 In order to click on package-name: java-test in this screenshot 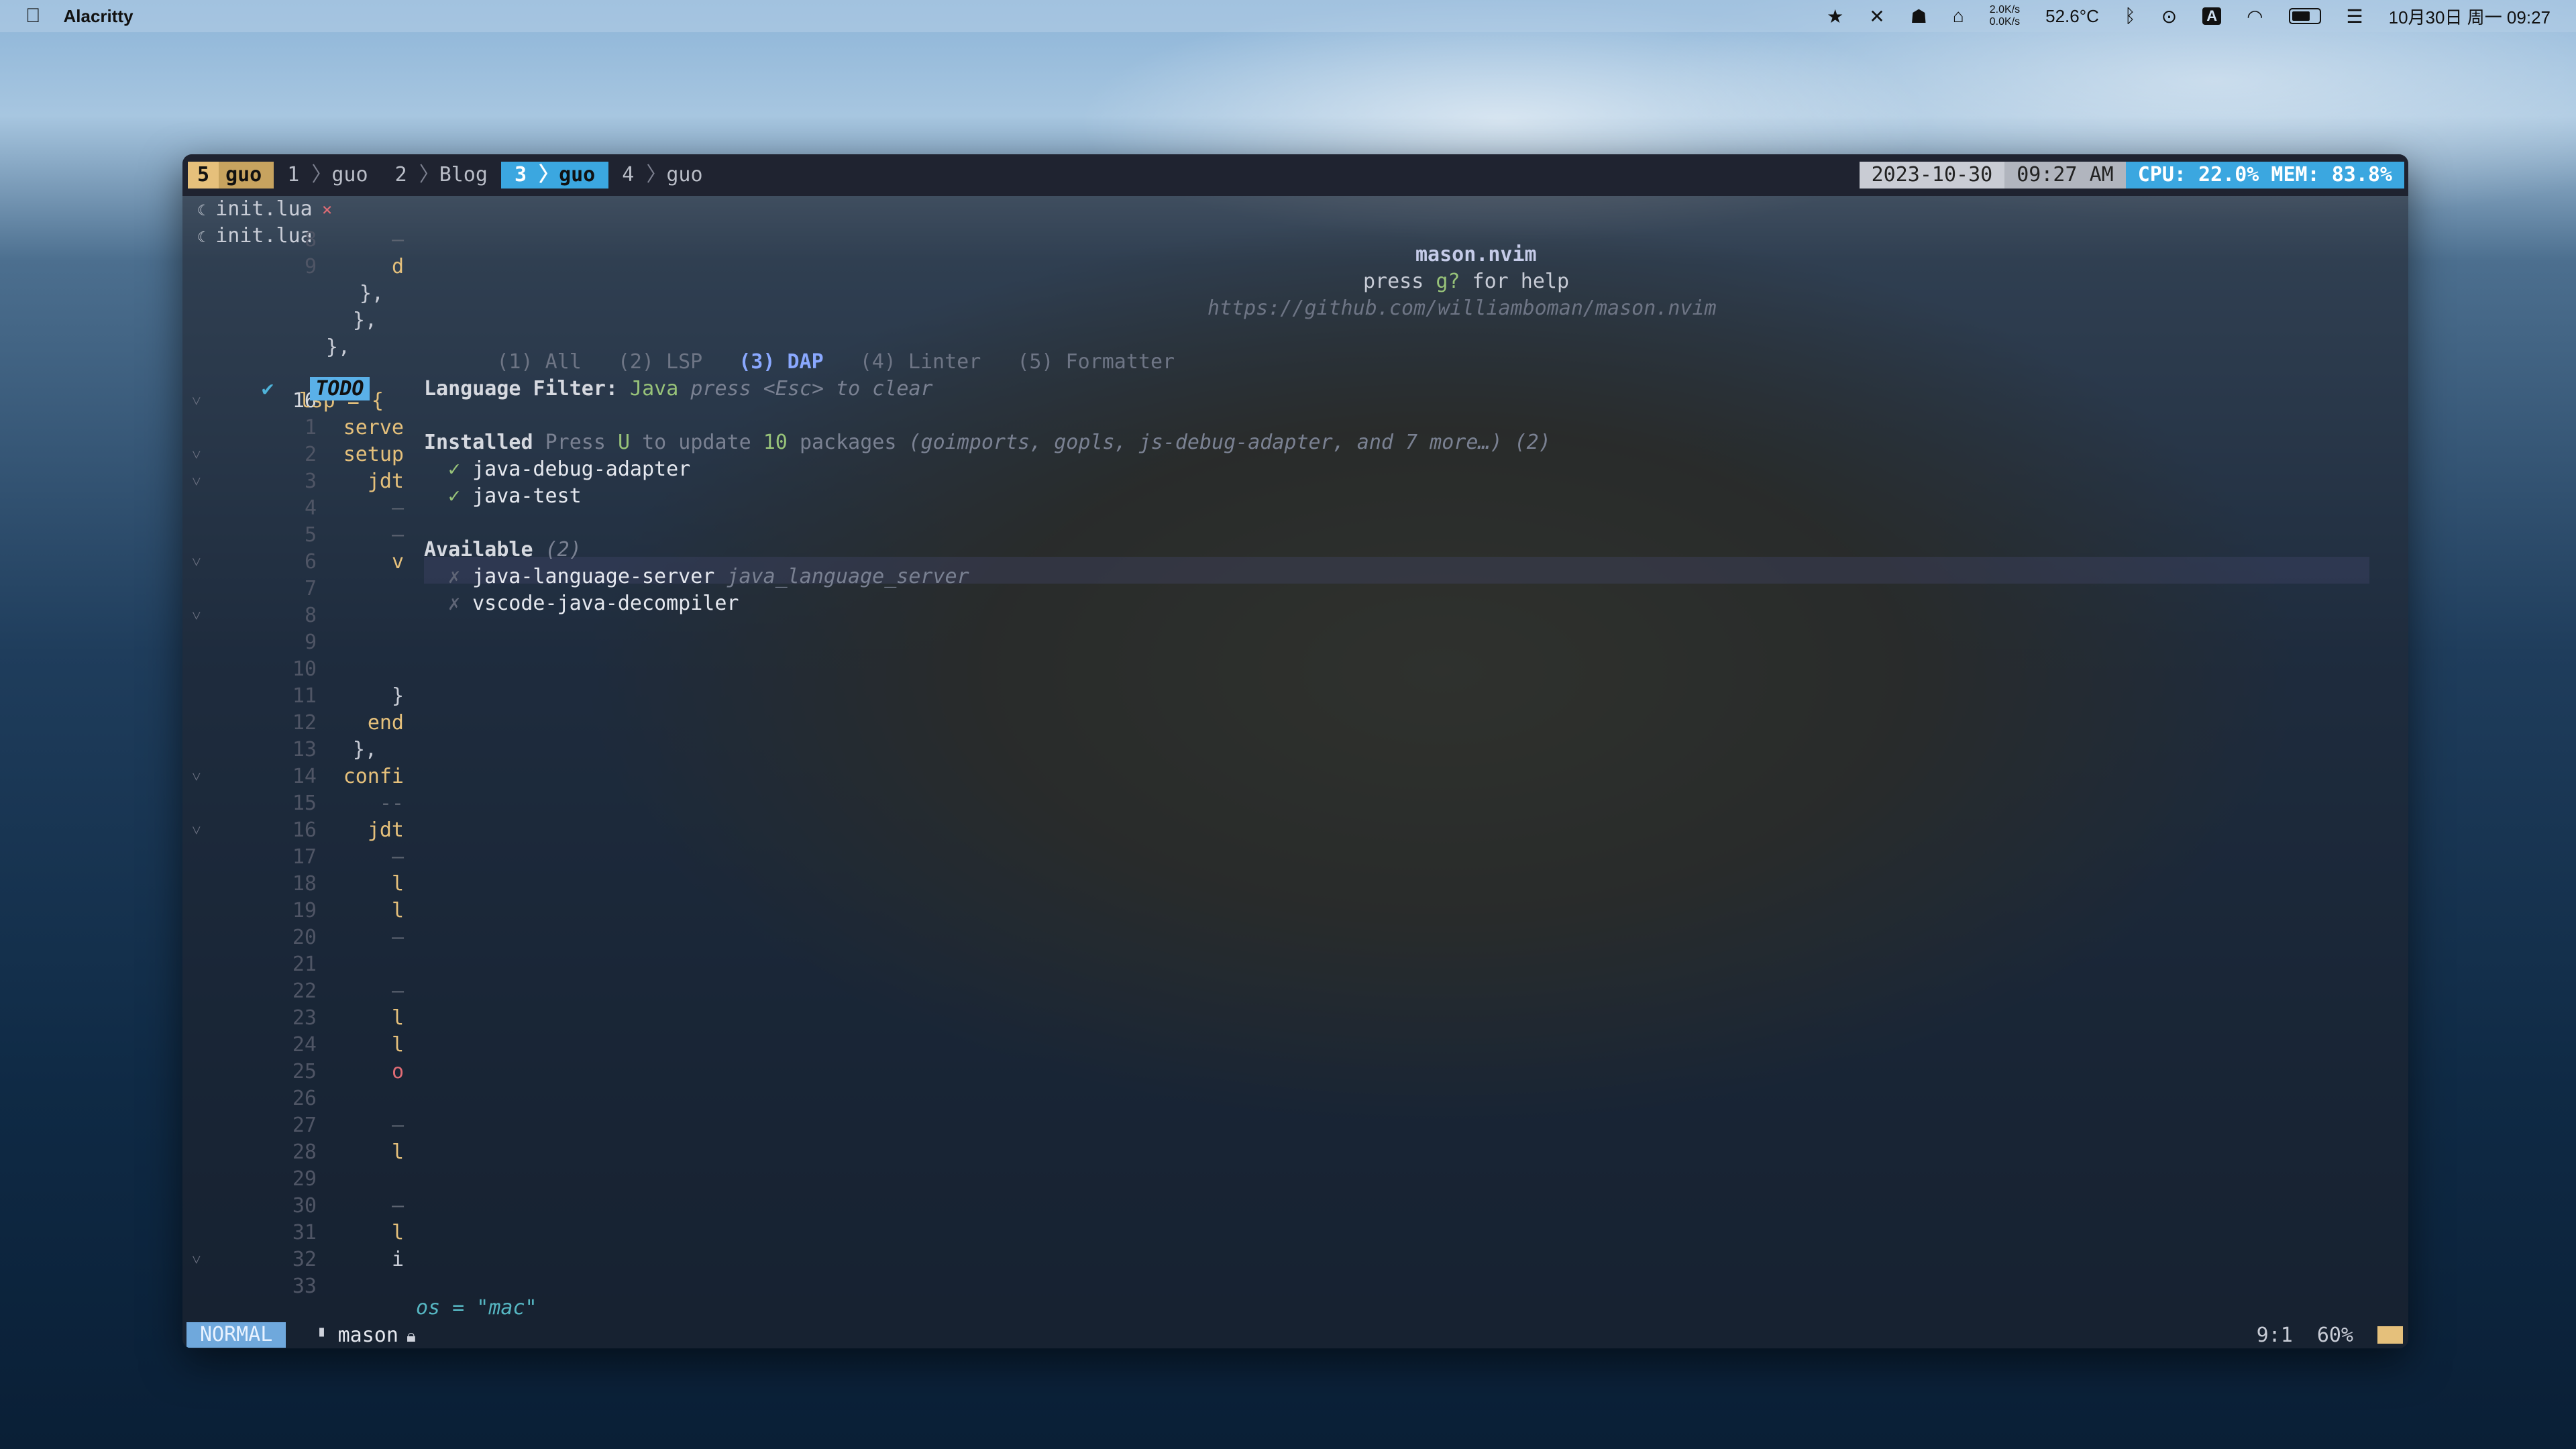, I will do `click(527, 496)`.